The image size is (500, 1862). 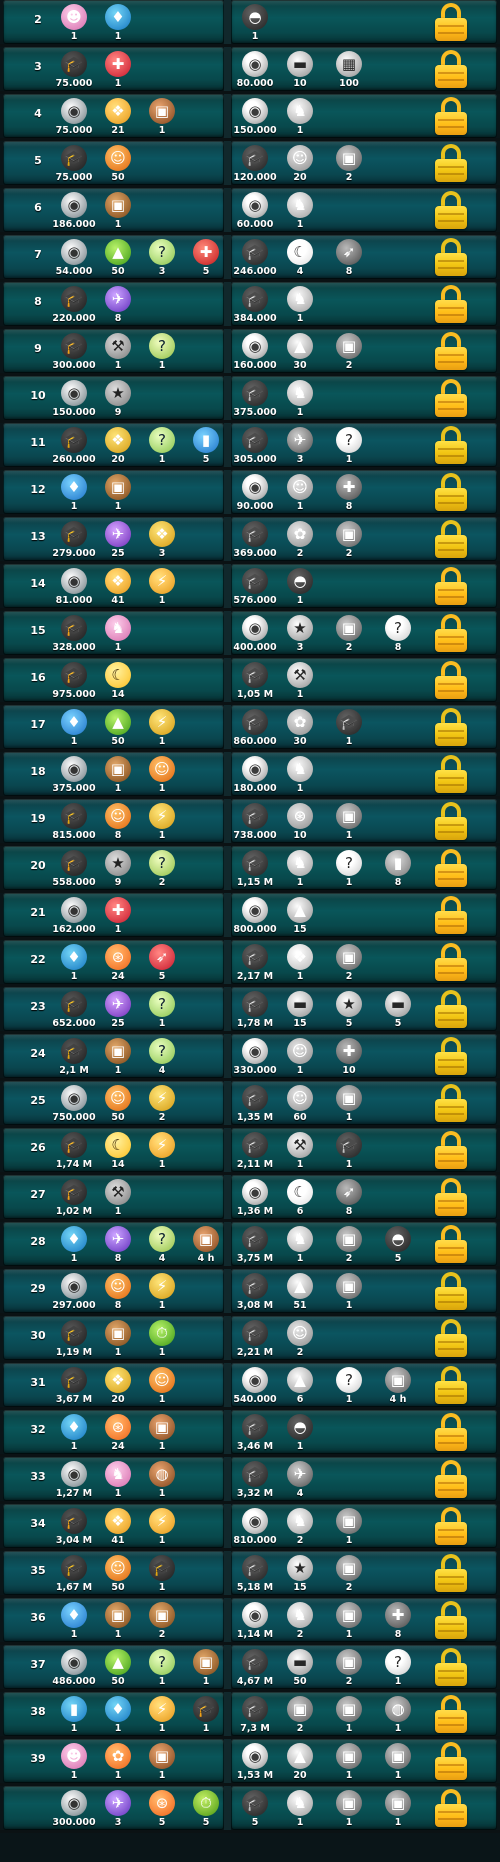 I want to click on reward-item: ✿ 1, so click(x=118, y=1763).